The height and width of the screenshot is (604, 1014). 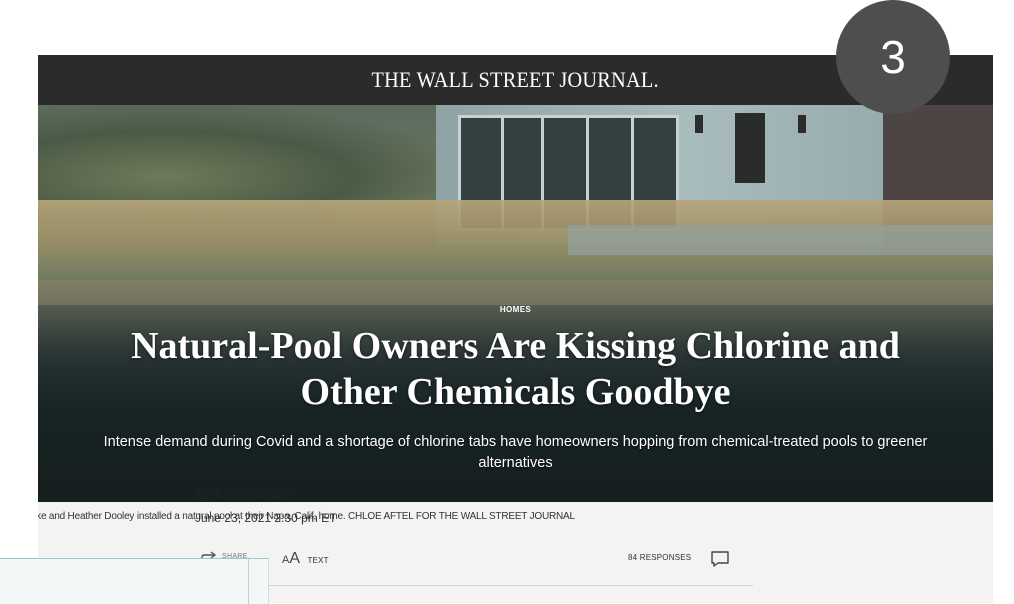 What do you see at coordinates (244, 494) in the screenshot?
I see `byline: By Karen Bruno` at bounding box center [244, 494].